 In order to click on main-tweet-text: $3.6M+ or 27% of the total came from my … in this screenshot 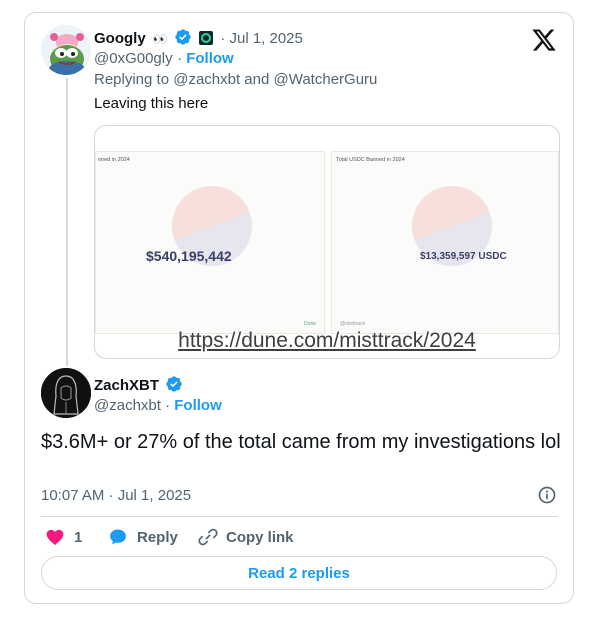, I will do `click(301, 442)`.